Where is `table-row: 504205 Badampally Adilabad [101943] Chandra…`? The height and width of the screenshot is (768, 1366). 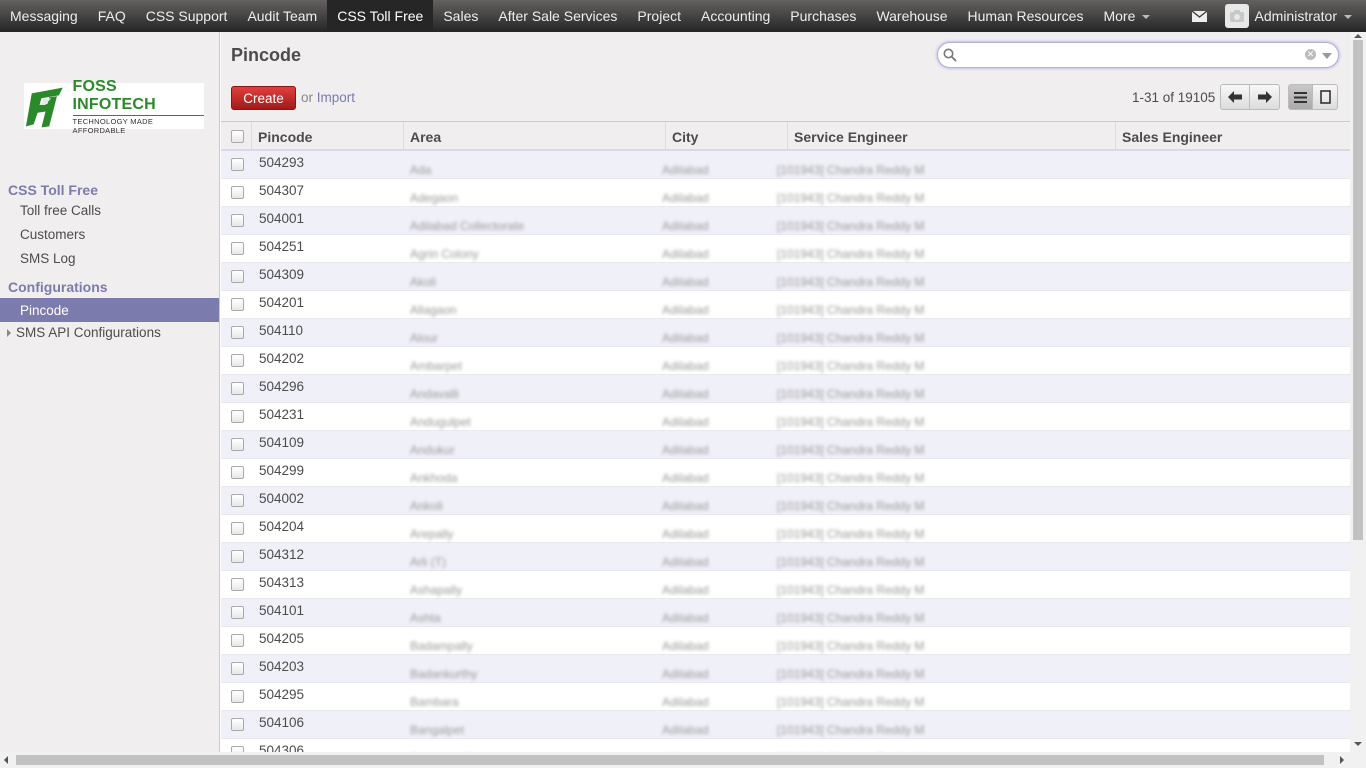
table-row: 504205 Badampally Adilabad [101943] Chandra… is located at coordinates (785, 641).